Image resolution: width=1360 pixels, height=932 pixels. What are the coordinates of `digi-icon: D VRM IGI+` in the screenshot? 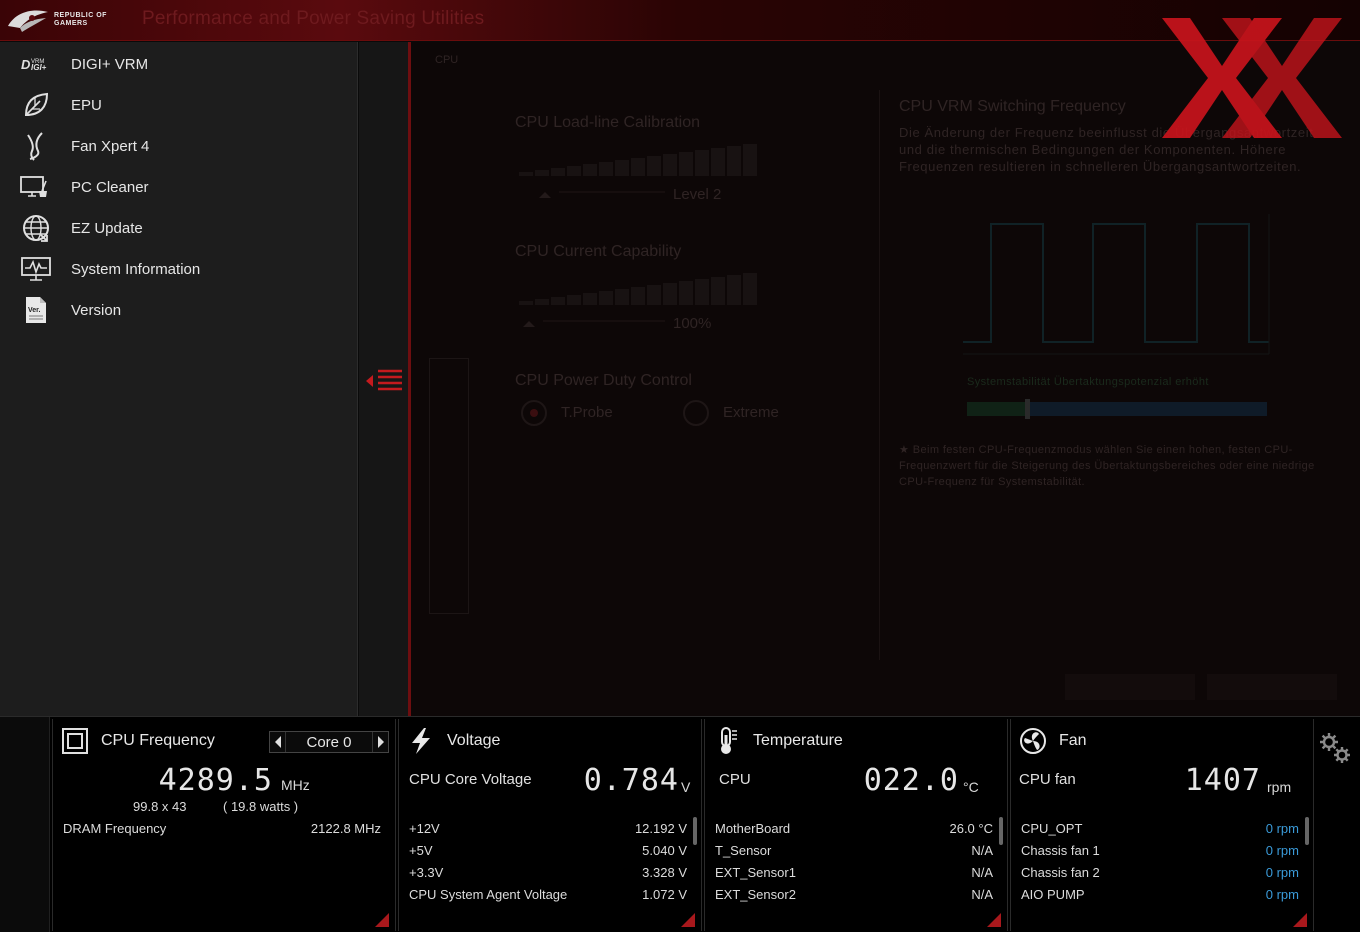 It's located at (36, 64).